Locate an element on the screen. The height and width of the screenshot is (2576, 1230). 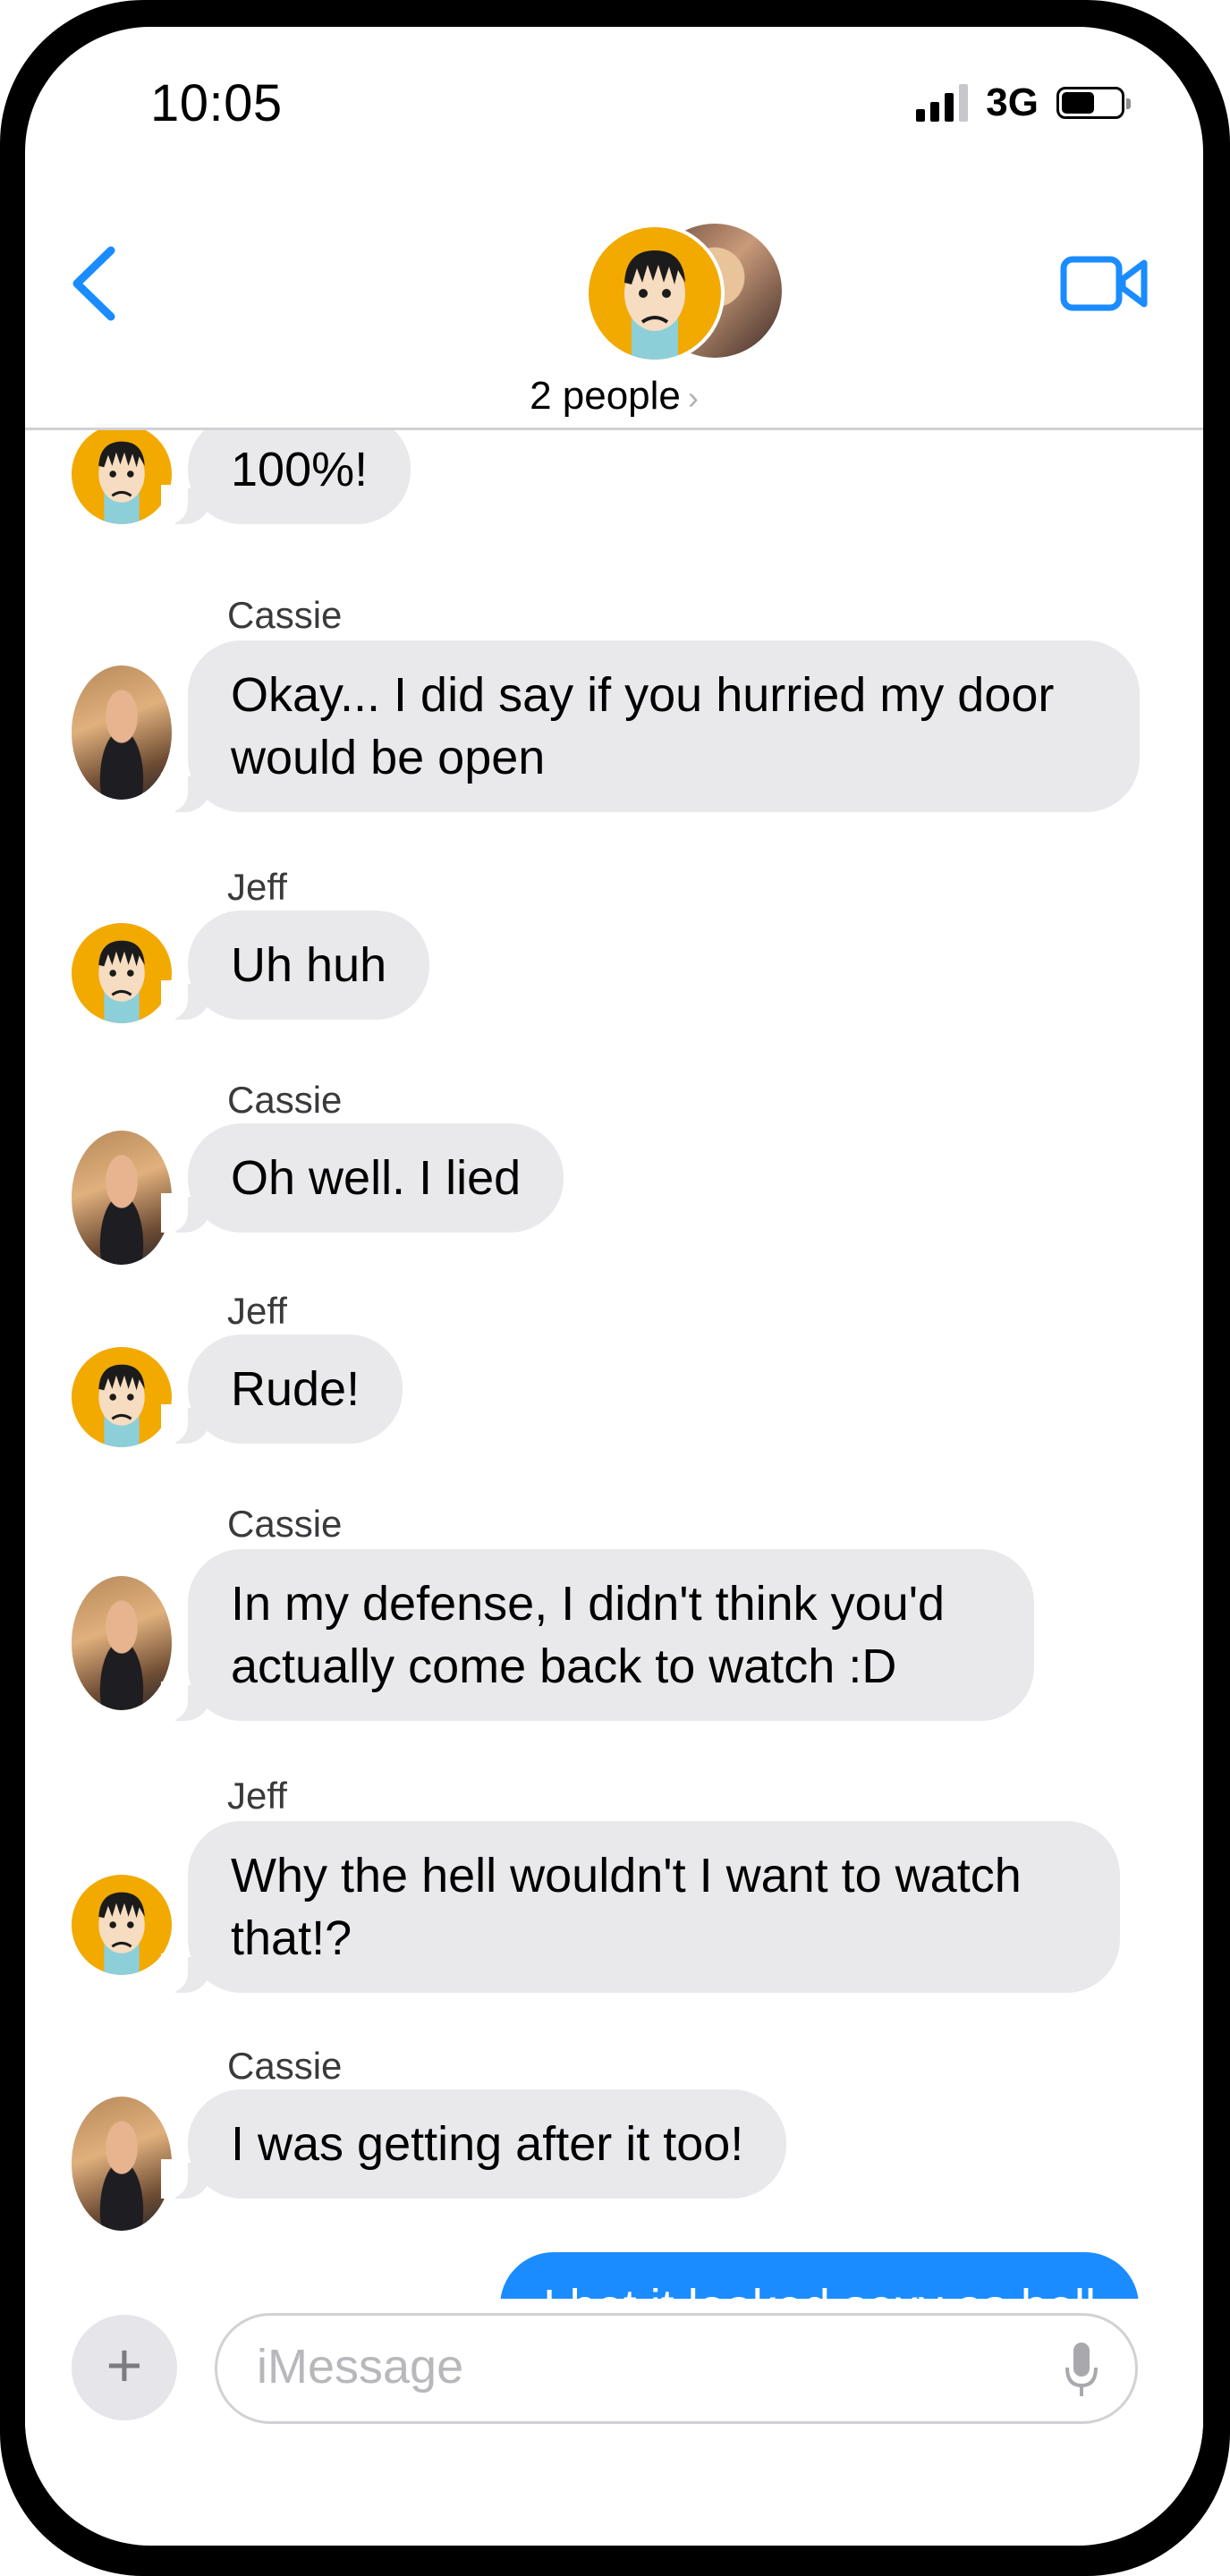
video-camera-icon is located at coordinates (1104, 283).